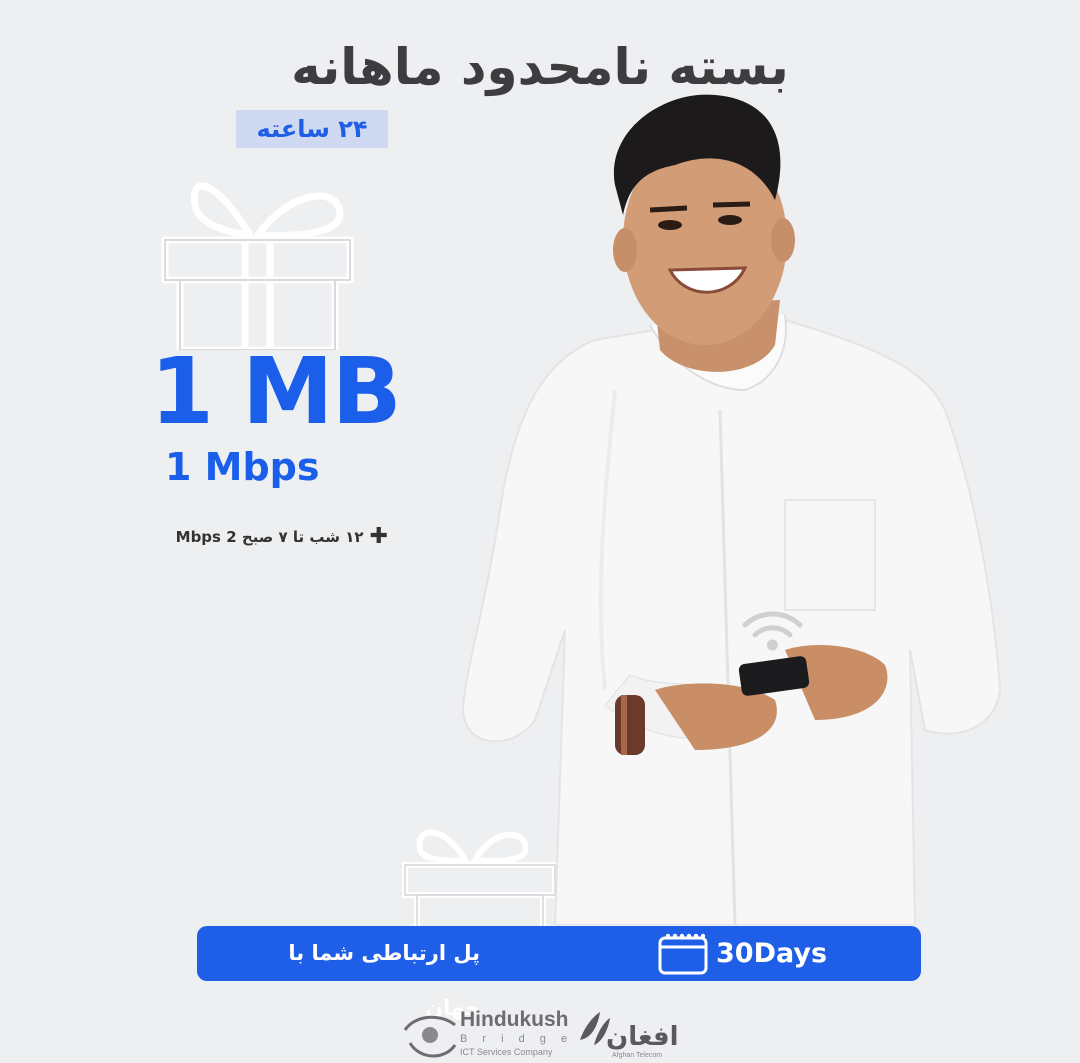 The width and height of the screenshot is (1080, 1063). What do you see at coordinates (312, 129) in the screenshot?
I see `hours-badge: ۲۴ ساعته` at bounding box center [312, 129].